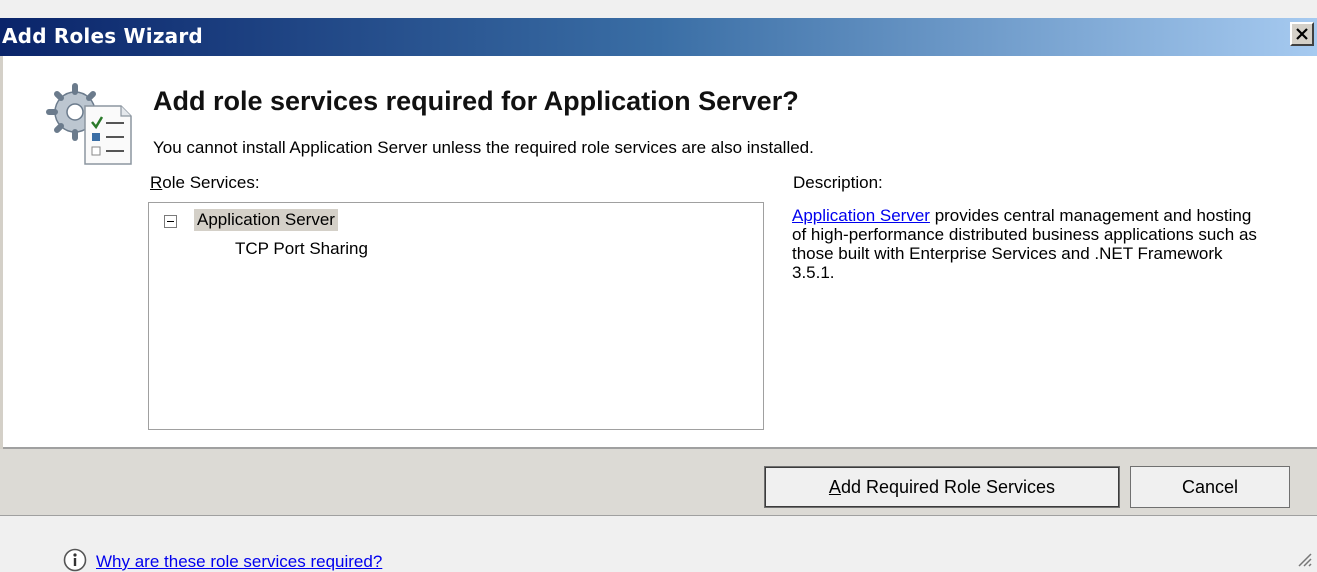  Describe the element at coordinates (658, 37) in the screenshot. I see `title-bar: Add Roles Wizard` at that location.